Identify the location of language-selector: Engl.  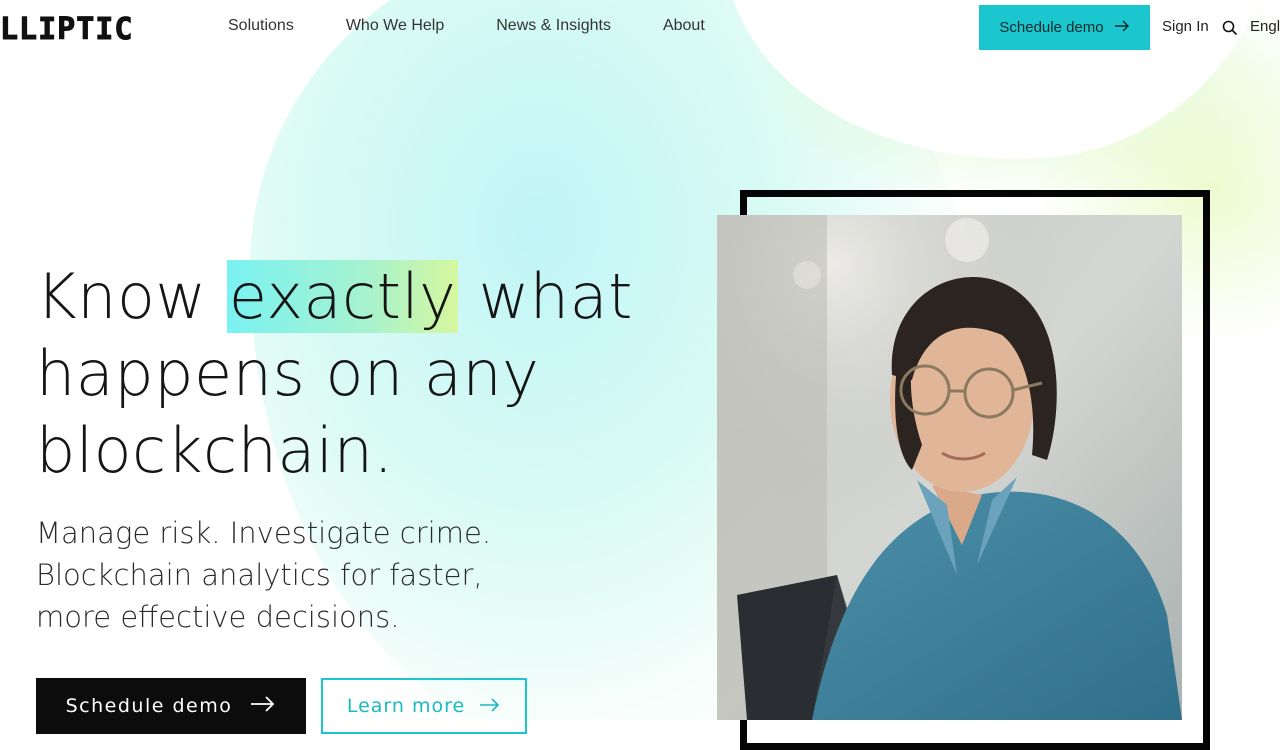
(1265, 26).